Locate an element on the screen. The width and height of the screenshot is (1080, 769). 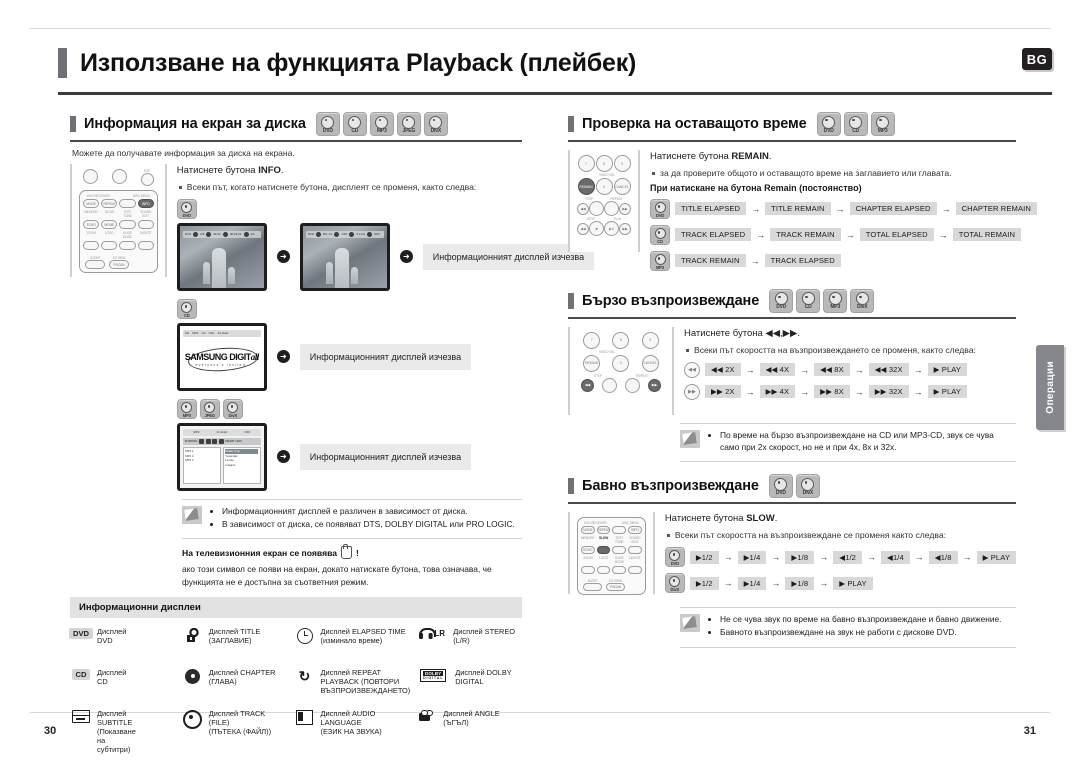
seq-step: ◀1/8 is located at coordinates (943, 557).